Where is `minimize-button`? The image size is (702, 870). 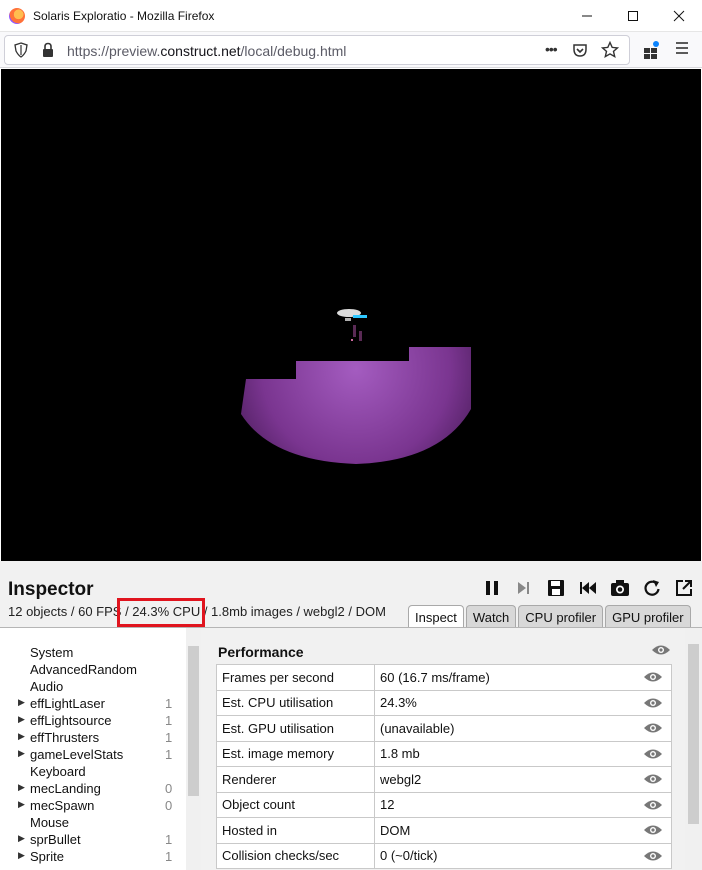 minimize-button is located at coordinates (587, 16).